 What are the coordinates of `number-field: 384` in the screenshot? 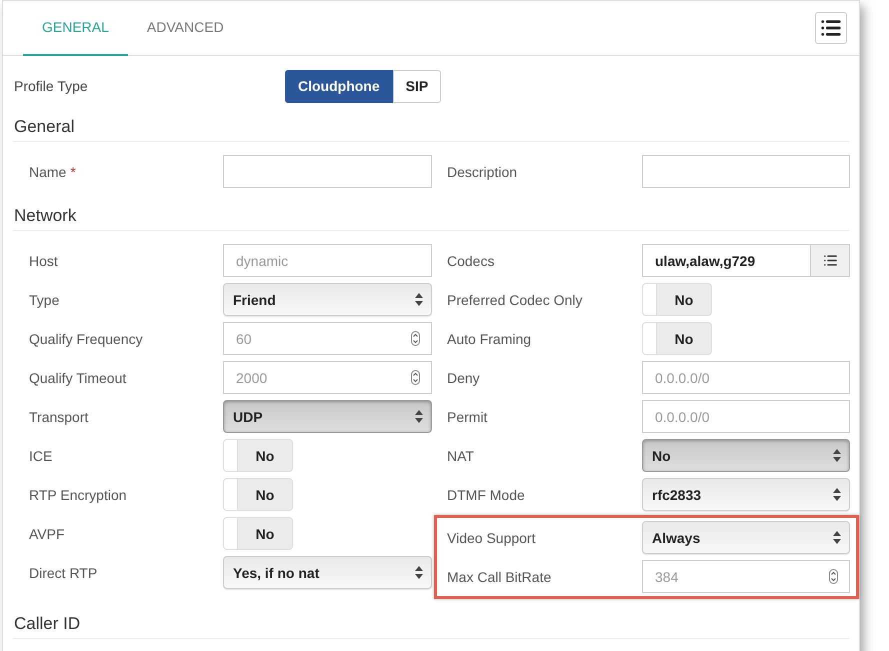 It's located at (746, 576).